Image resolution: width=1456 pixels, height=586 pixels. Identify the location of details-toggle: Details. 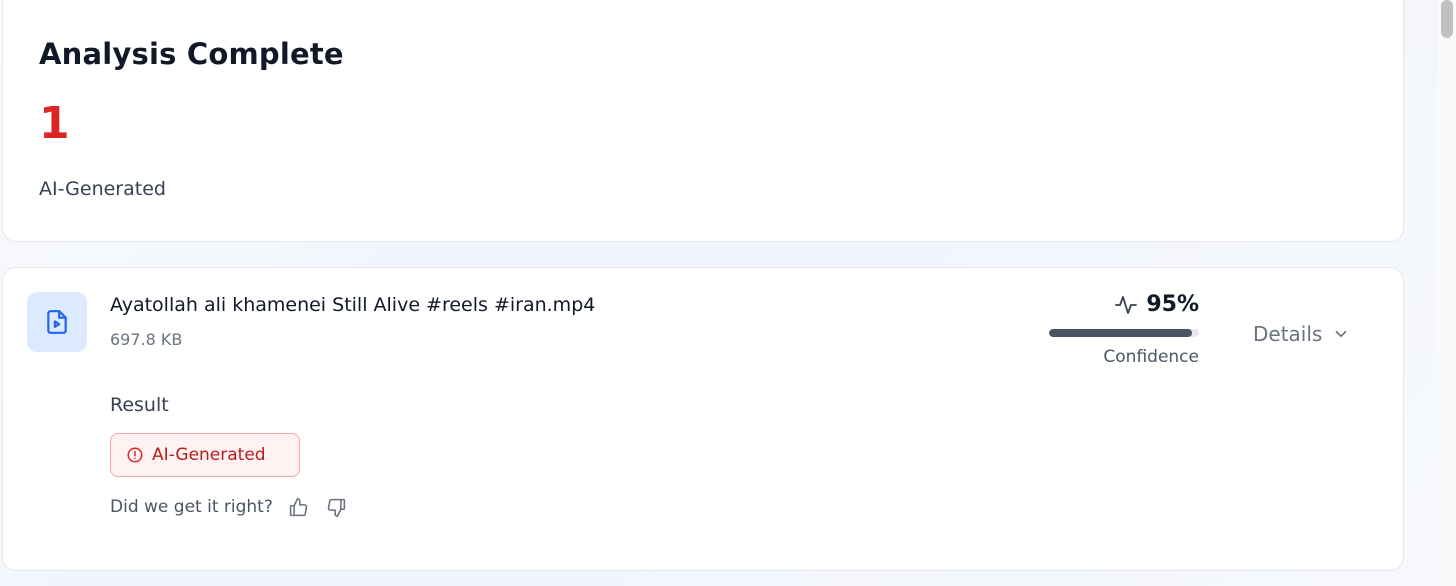
(1301, 334).